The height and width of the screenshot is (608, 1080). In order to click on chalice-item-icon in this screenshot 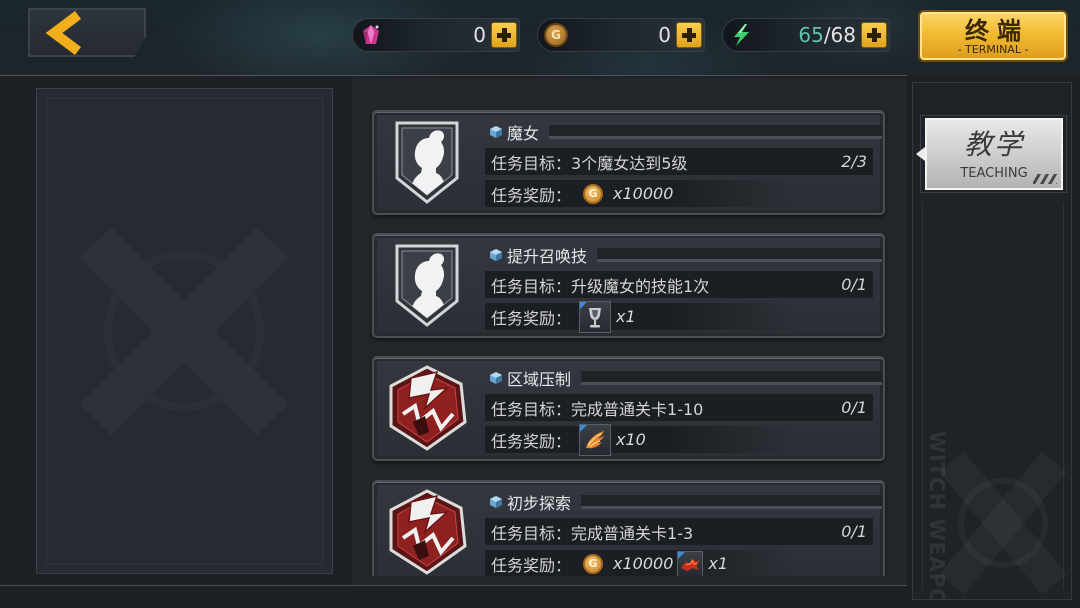, I will do `click(595, 316)`.